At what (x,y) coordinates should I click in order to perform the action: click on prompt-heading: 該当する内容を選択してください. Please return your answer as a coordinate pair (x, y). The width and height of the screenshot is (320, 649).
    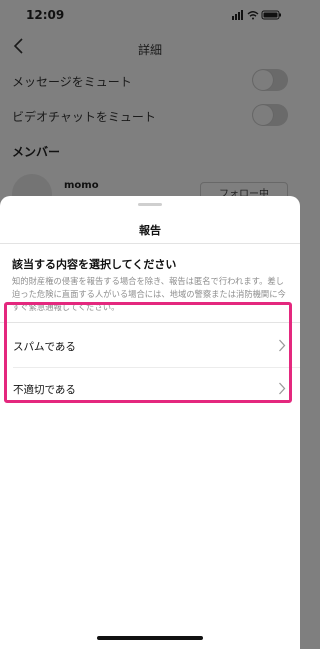
    Looking at the image, I should click on (94, 264).